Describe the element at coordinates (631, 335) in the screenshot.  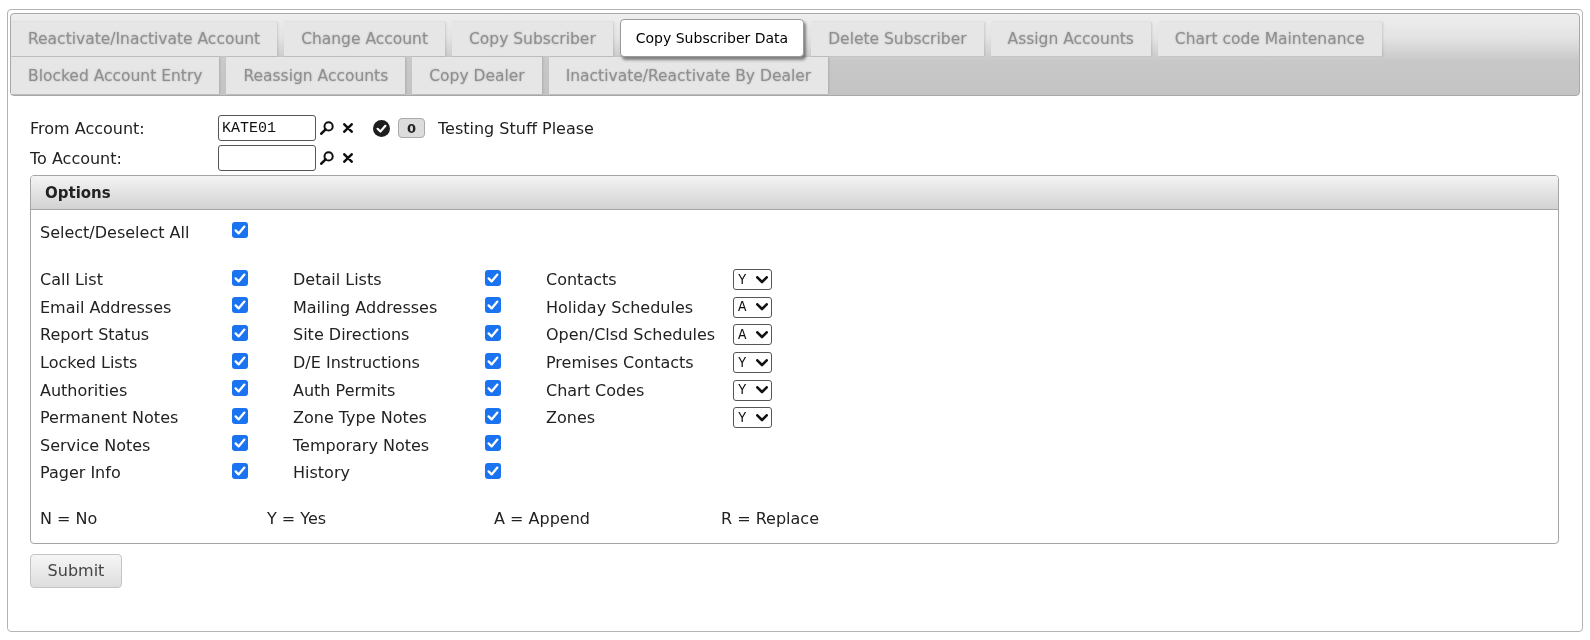
I see `option-label: Open/Clsd Schedules` at that location.